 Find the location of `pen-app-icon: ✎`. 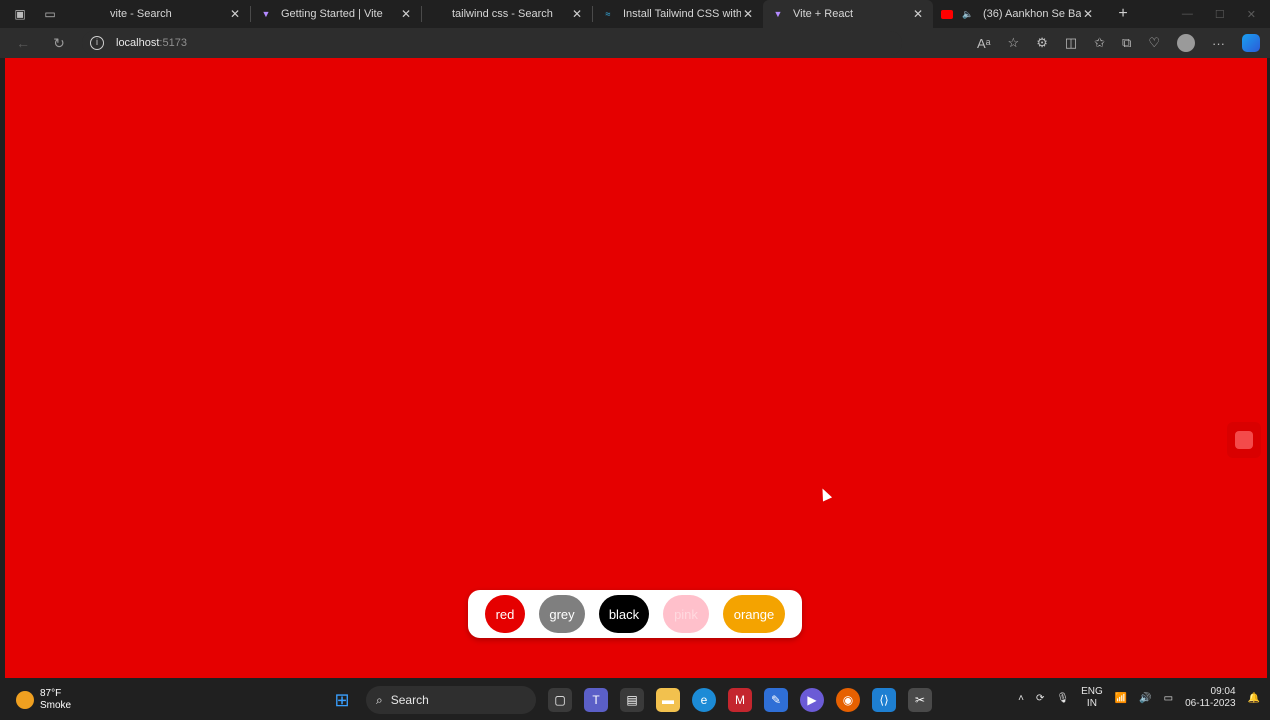

pen-app-icon: ✎ is located at coordinates (776, 700).